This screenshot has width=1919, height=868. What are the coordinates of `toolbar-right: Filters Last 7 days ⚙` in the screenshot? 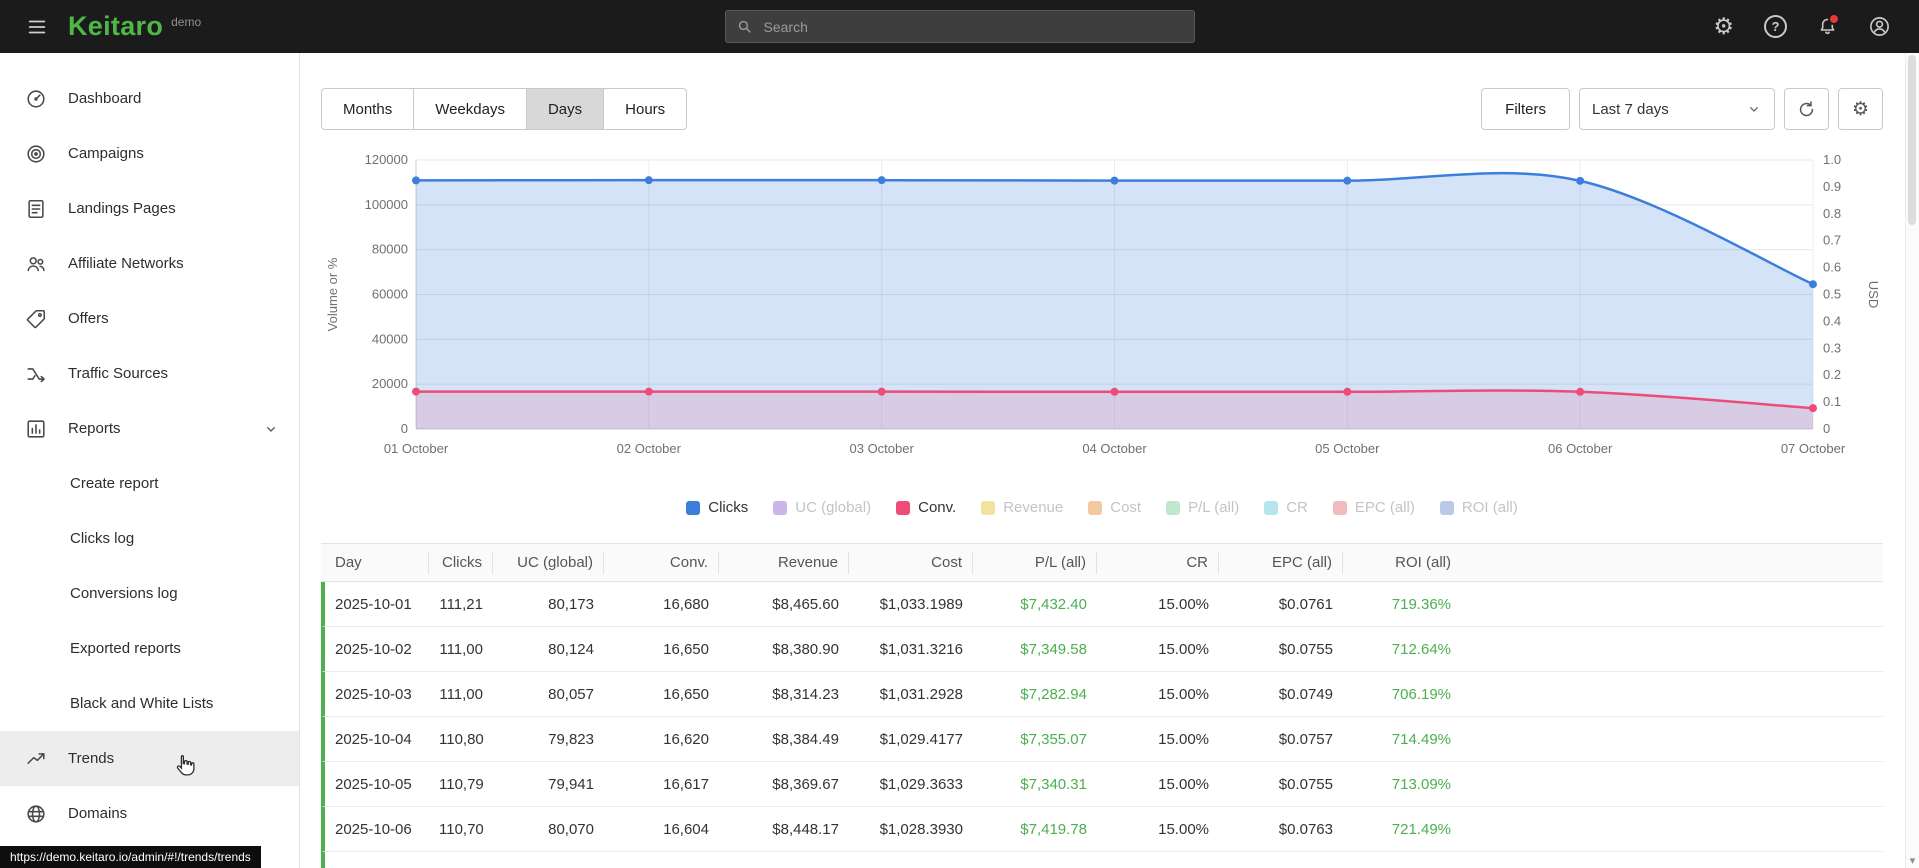 It's located at (1682, 109).